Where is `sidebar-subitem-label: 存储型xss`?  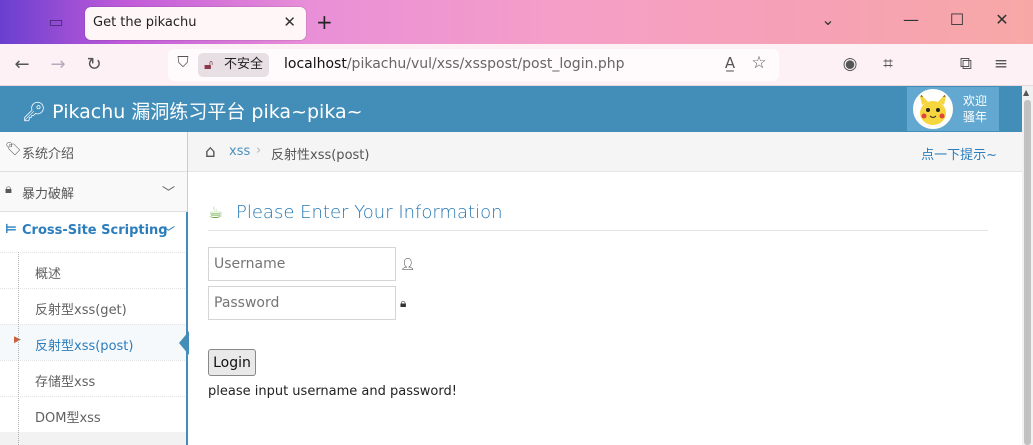
sidebar-subitem-label: 存储型xss is located at coordinates (65, 382).